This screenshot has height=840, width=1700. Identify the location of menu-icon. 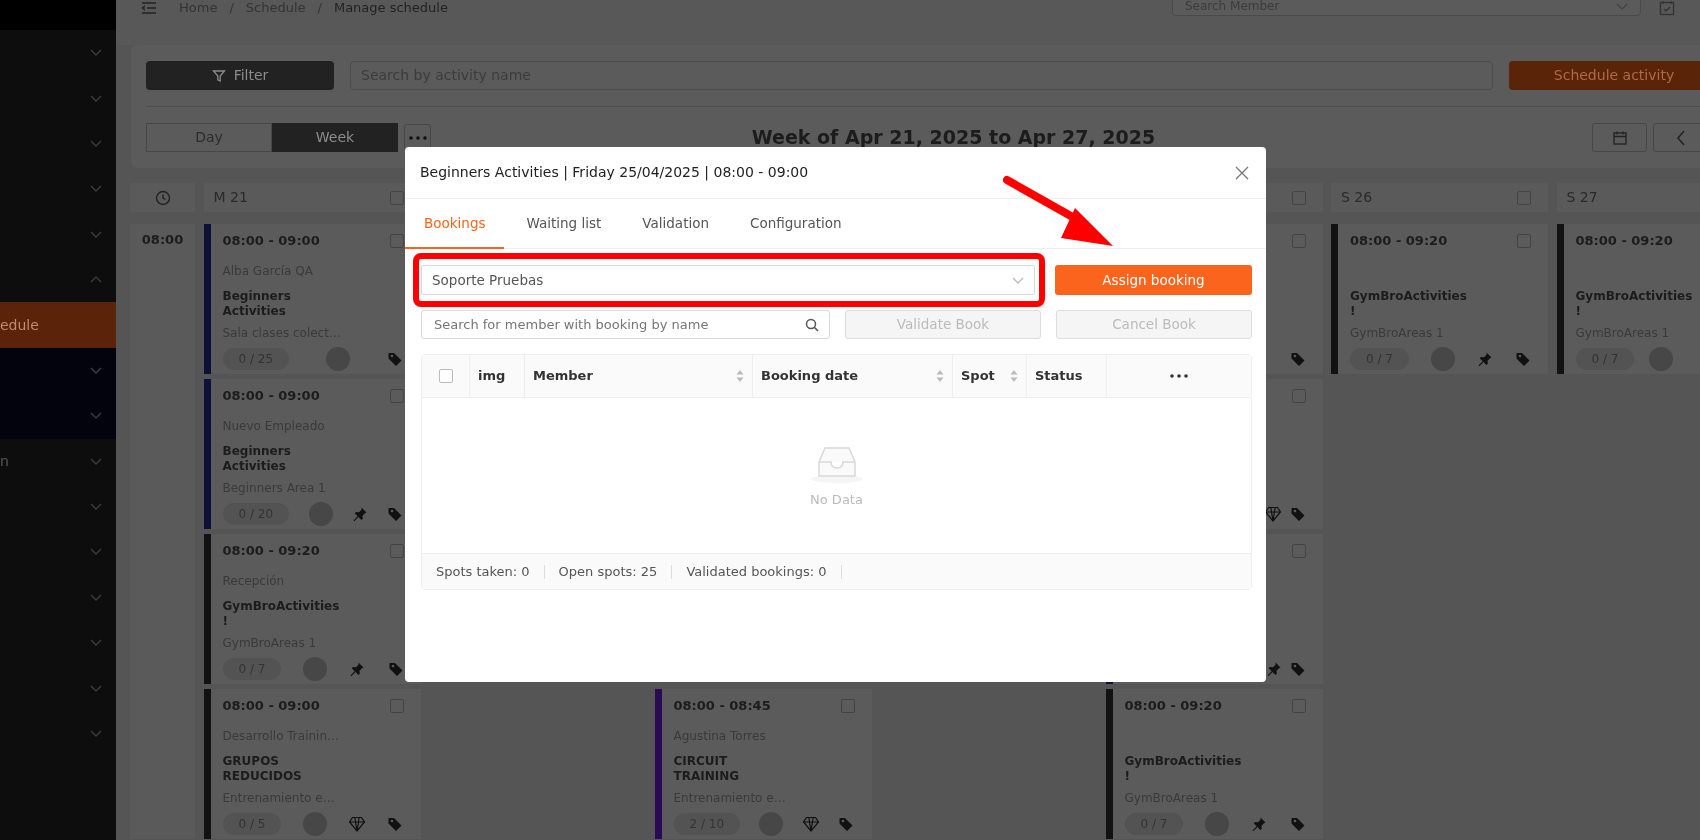
(149, 8).